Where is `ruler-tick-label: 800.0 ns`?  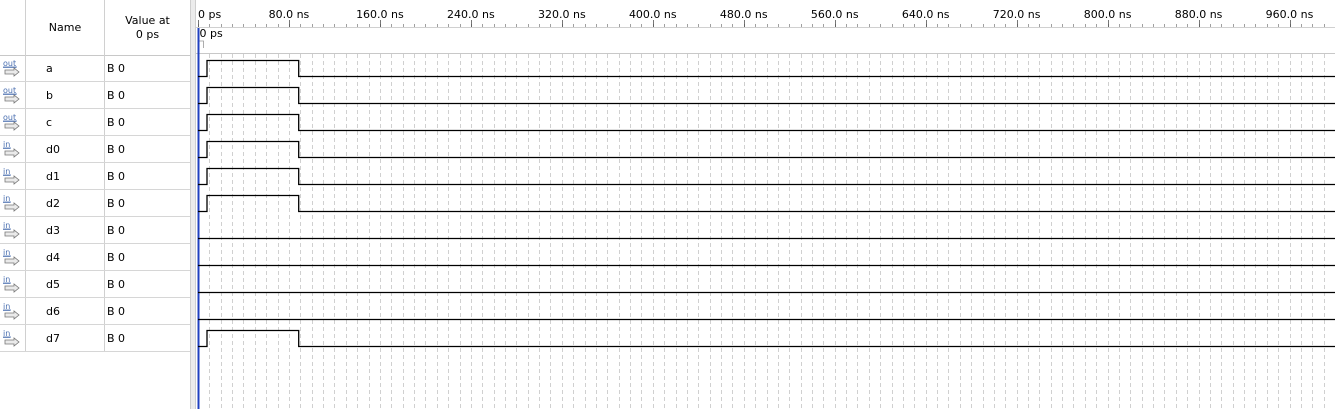 ruler-tick-label: 800.0 ns is located at coordinates (1108, 14).